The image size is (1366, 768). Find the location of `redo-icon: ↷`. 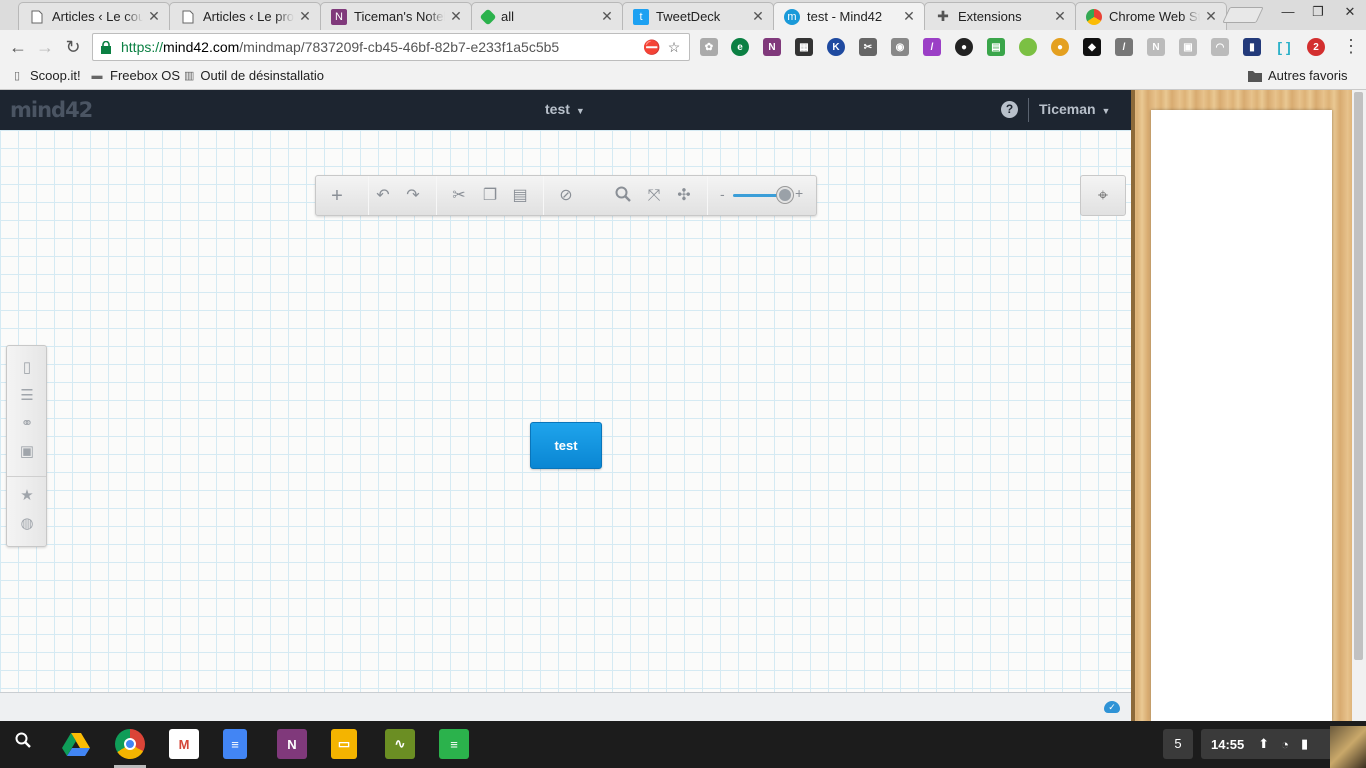

redo-icon: ↷ is located at coordinates (413, 196).